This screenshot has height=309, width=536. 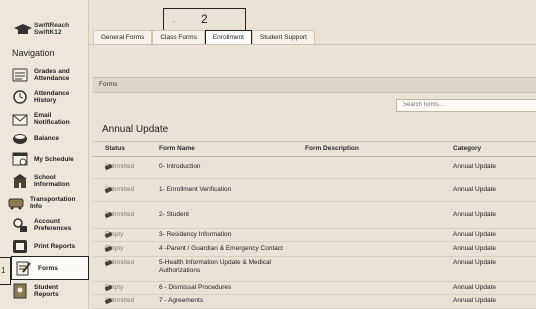 I want to click on tab-student-support: Student Support, so click(x=283, y=37).